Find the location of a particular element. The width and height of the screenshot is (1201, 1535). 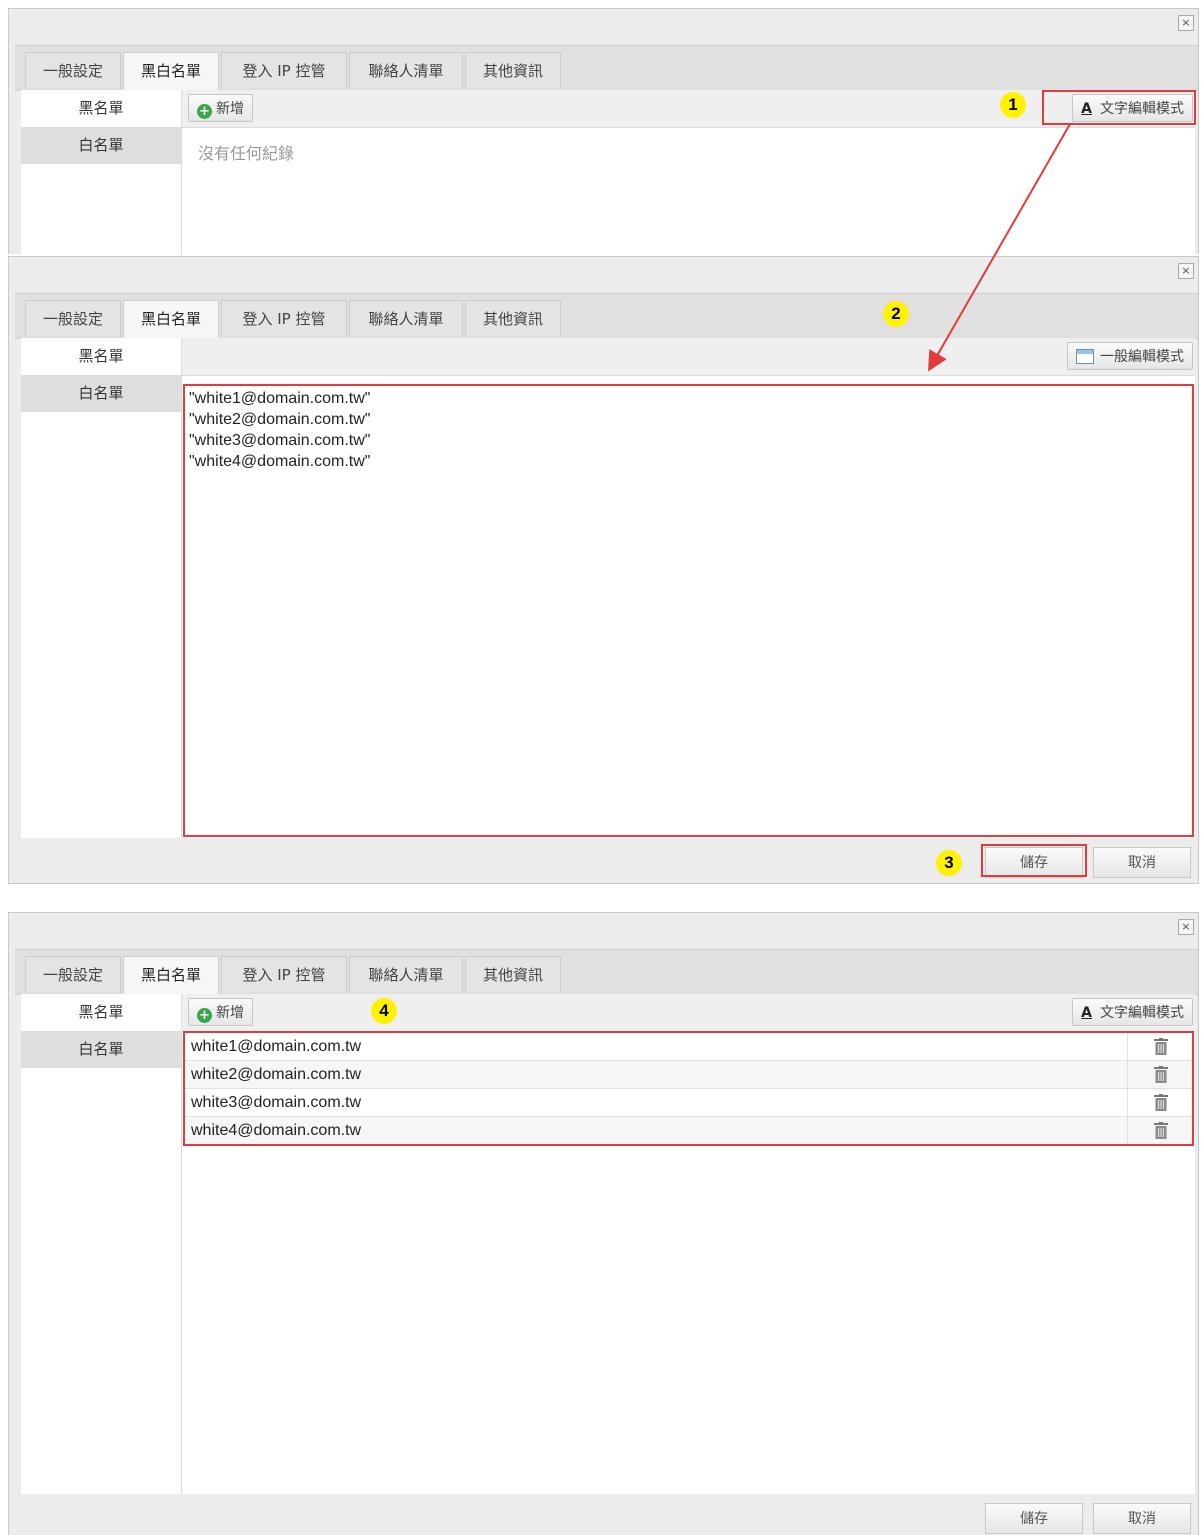

text-mode-icon: A is located at coordinates (1086, 1013).